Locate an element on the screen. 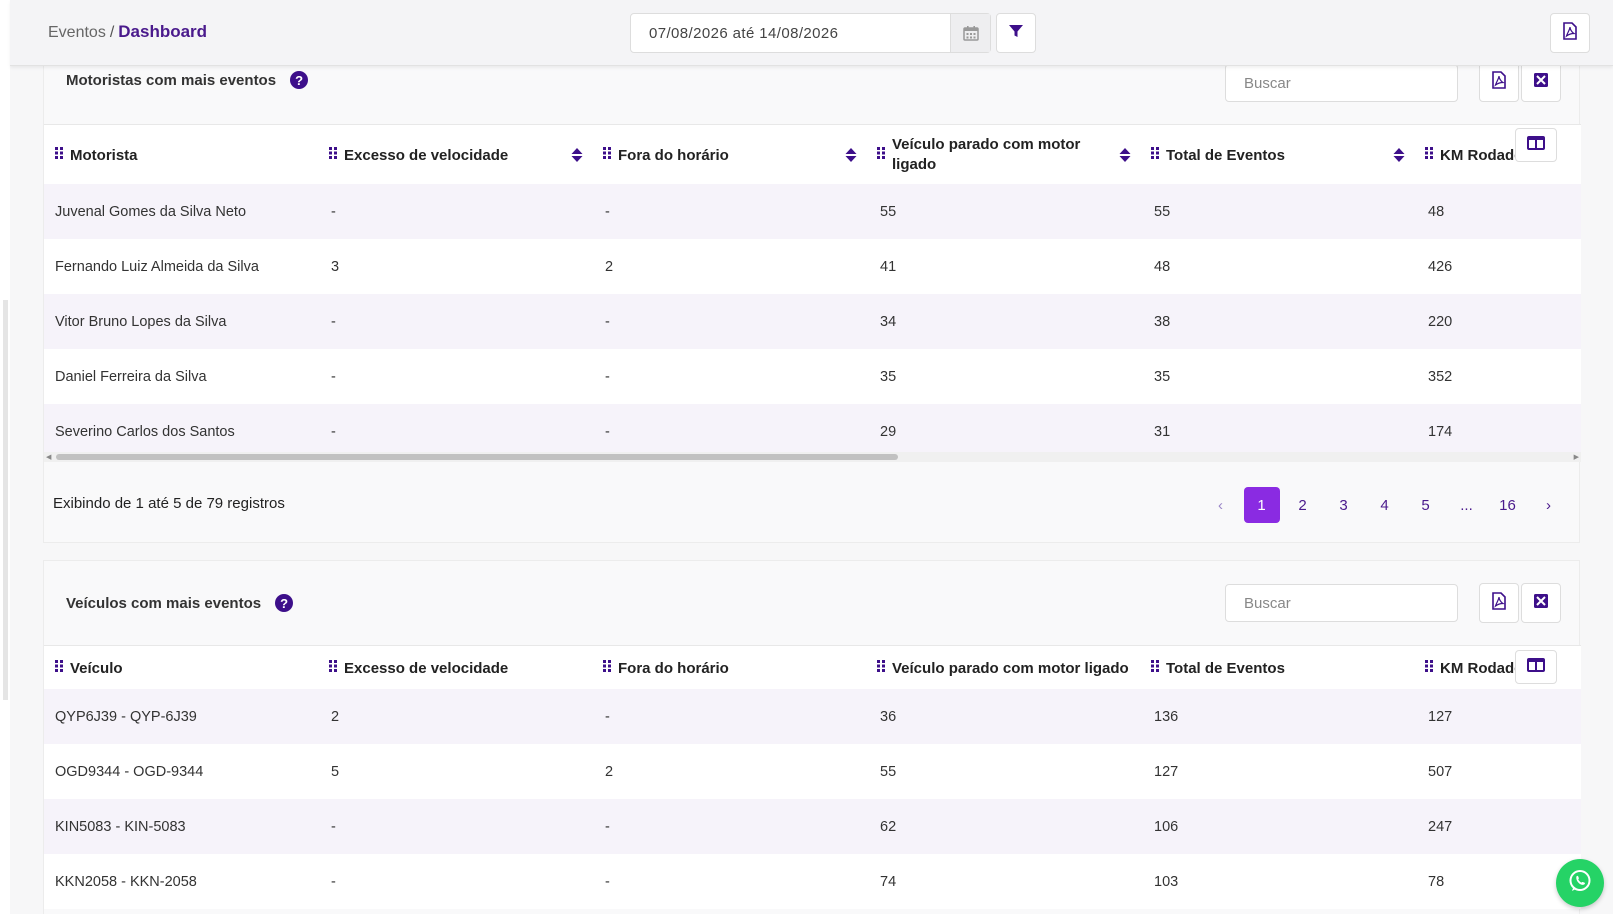 Image resolution: width=1613 pixels, height=914 pixels. column-header-label: Veículo parado com motor ligado is located at coordinates (1010, 668).